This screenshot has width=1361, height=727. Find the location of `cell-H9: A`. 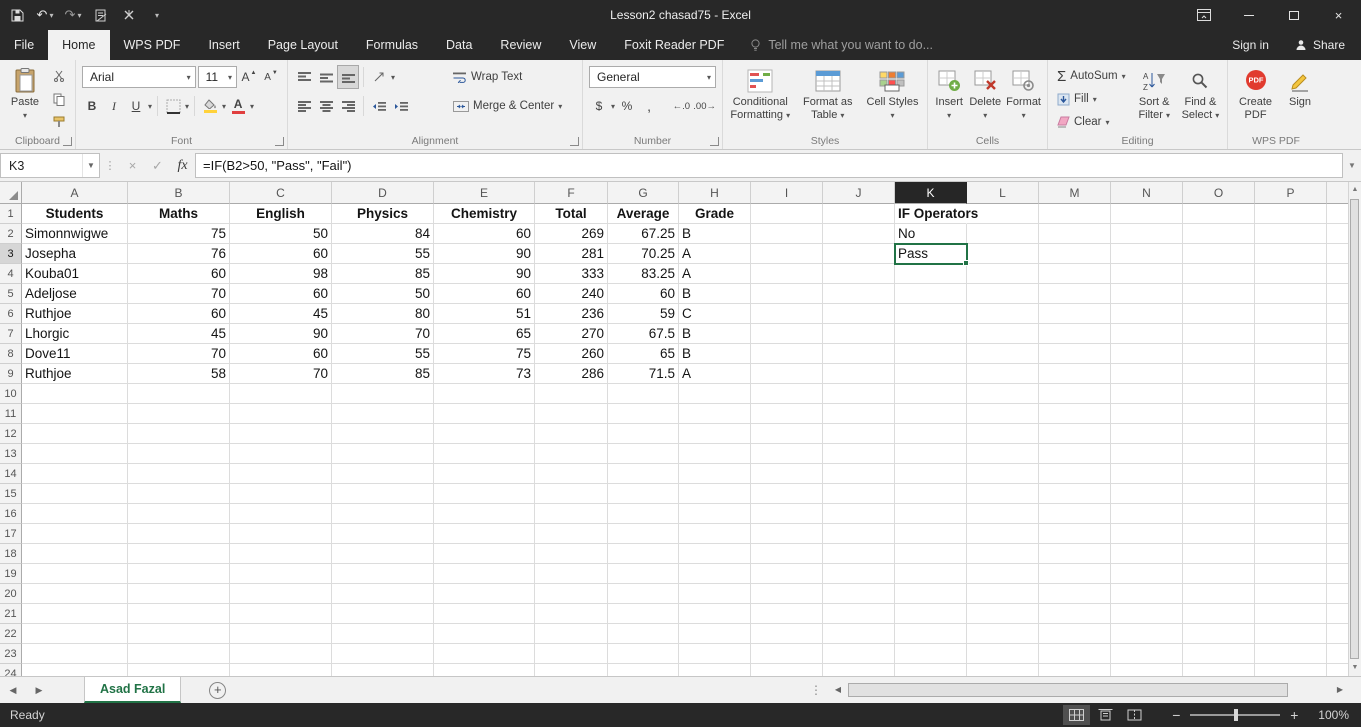

cell-H9: A is located at coordinates (715, 374).